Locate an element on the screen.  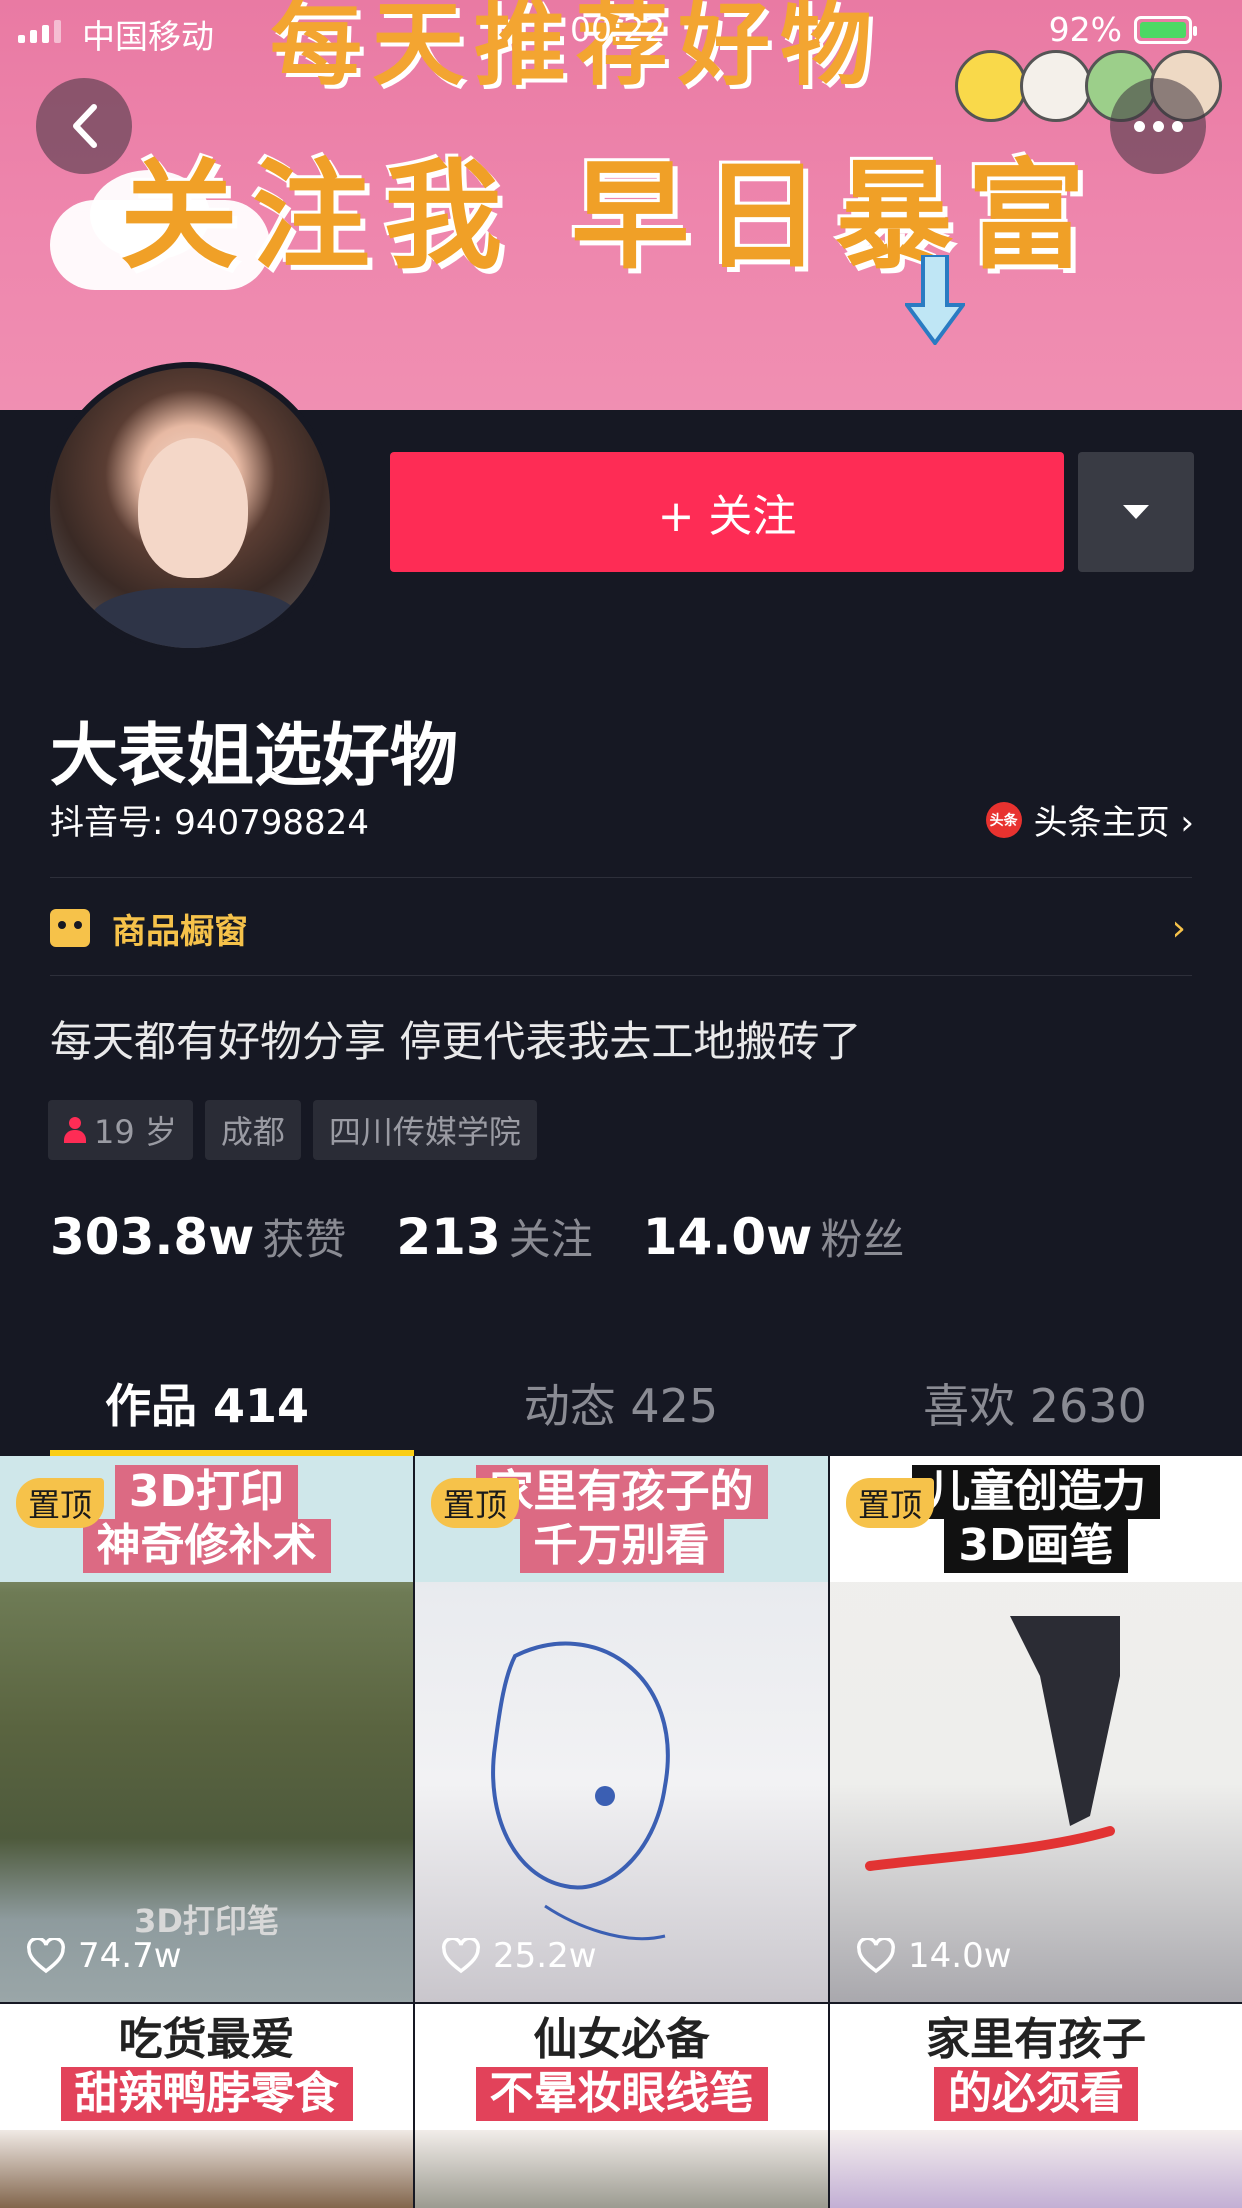
drawing-sketch is located at coordinates (580, 1791).